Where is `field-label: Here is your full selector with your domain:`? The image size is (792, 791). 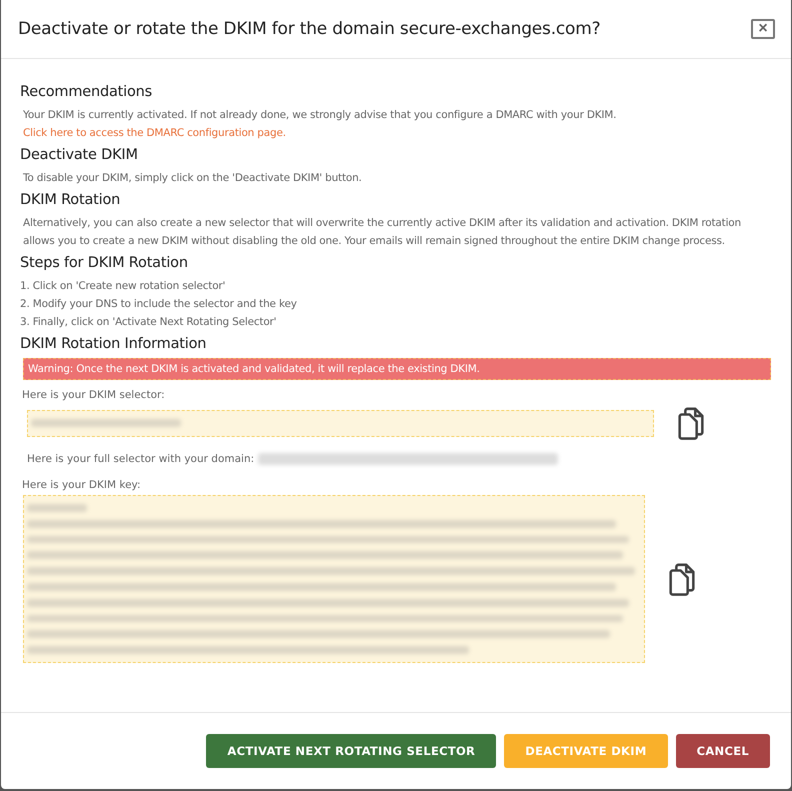
field-label: Here is your full selector with your domain: is located at coordinates (140, 459).